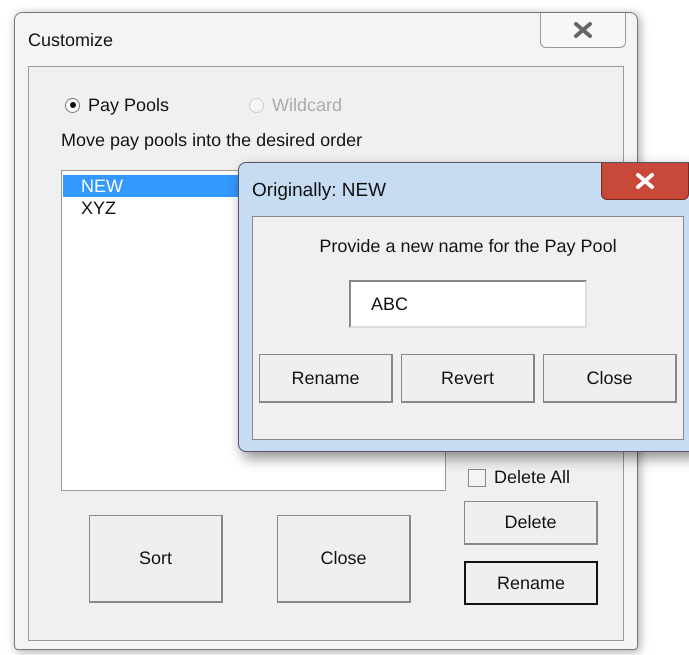 This screenshot has width=689, height=655. Describe the element at coordinates (72, 105) in the screenshot. I see `radio-button` at that location.